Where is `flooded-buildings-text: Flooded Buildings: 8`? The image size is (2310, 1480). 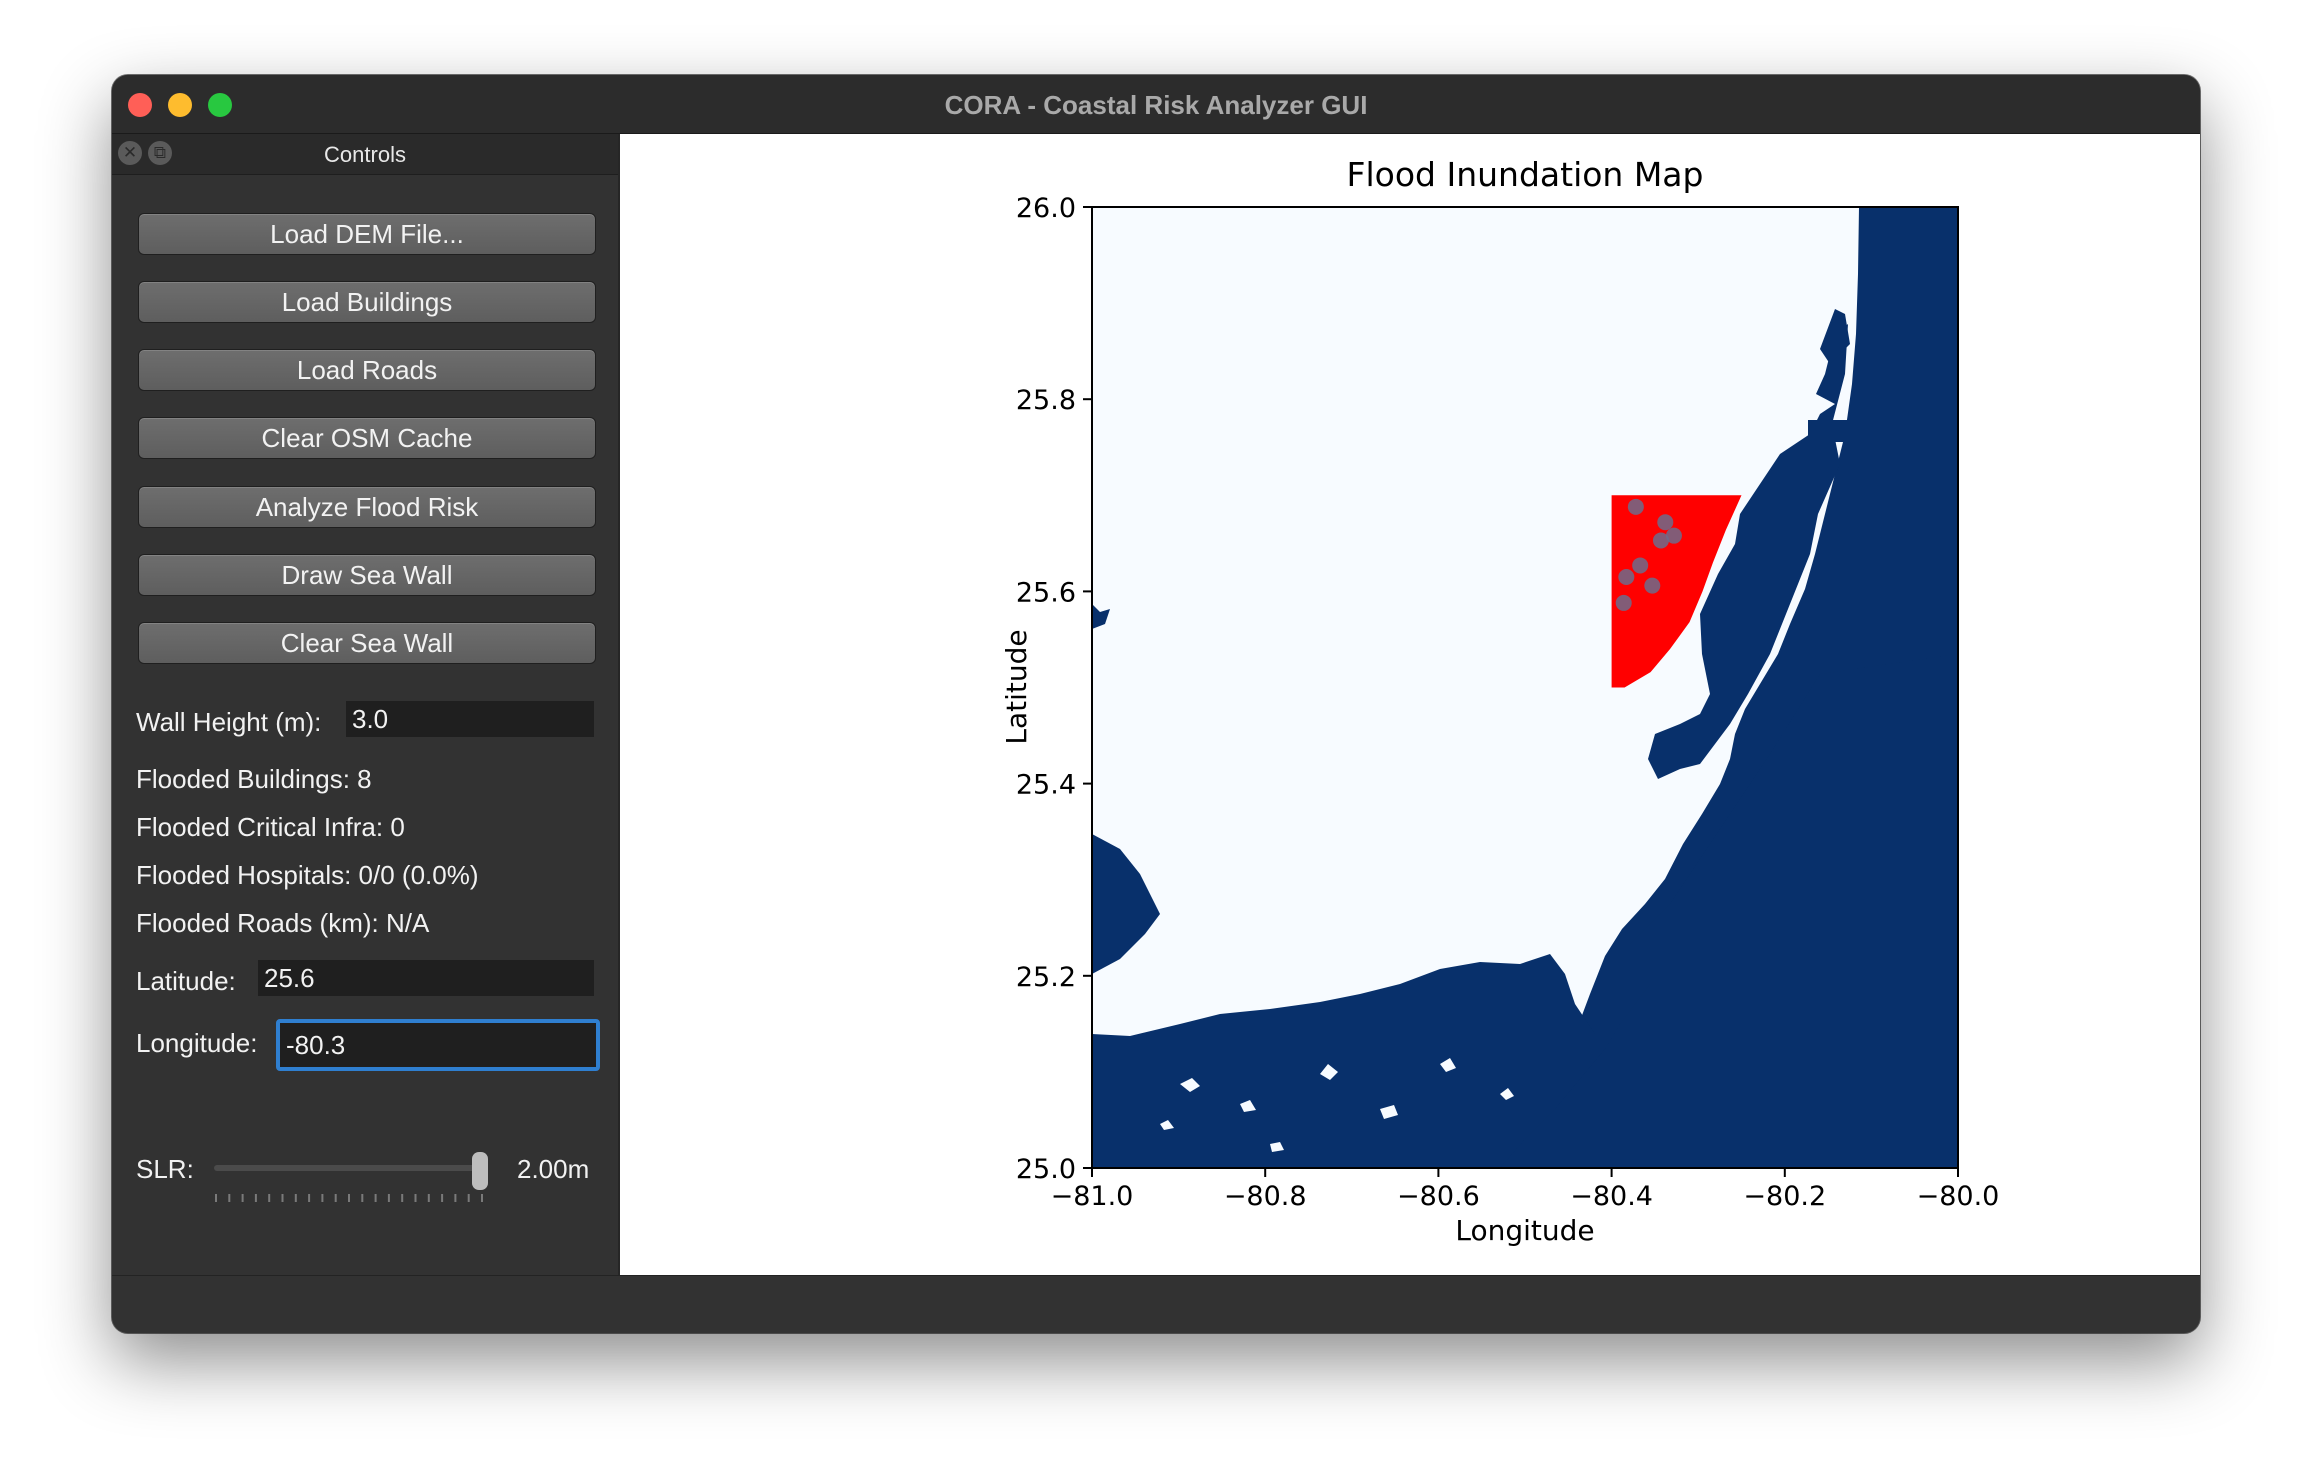
flooded-buildings-text: Flooded Buildings: 8 is located at coordinates (254, 779).